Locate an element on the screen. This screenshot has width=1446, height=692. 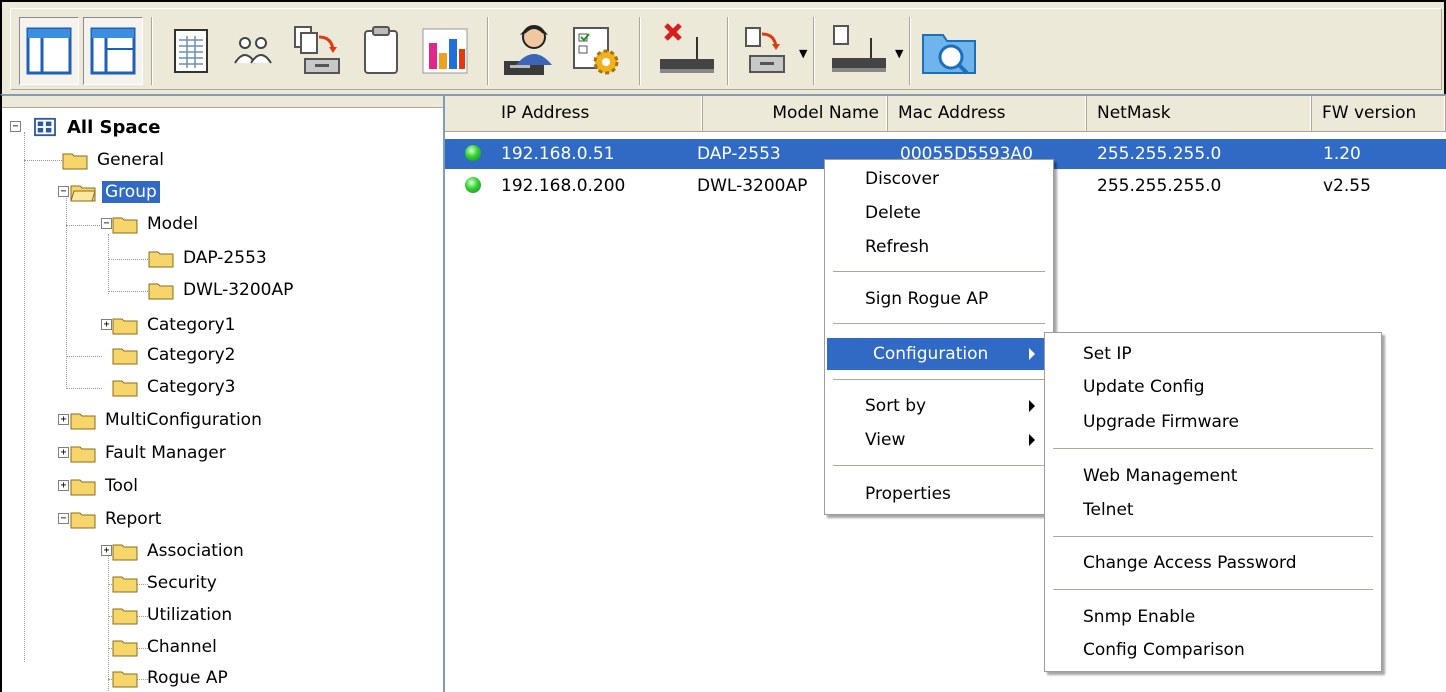
menu-item-upgrade-firmware: Upgrade Firmware is located at coordinates (1212, 422).